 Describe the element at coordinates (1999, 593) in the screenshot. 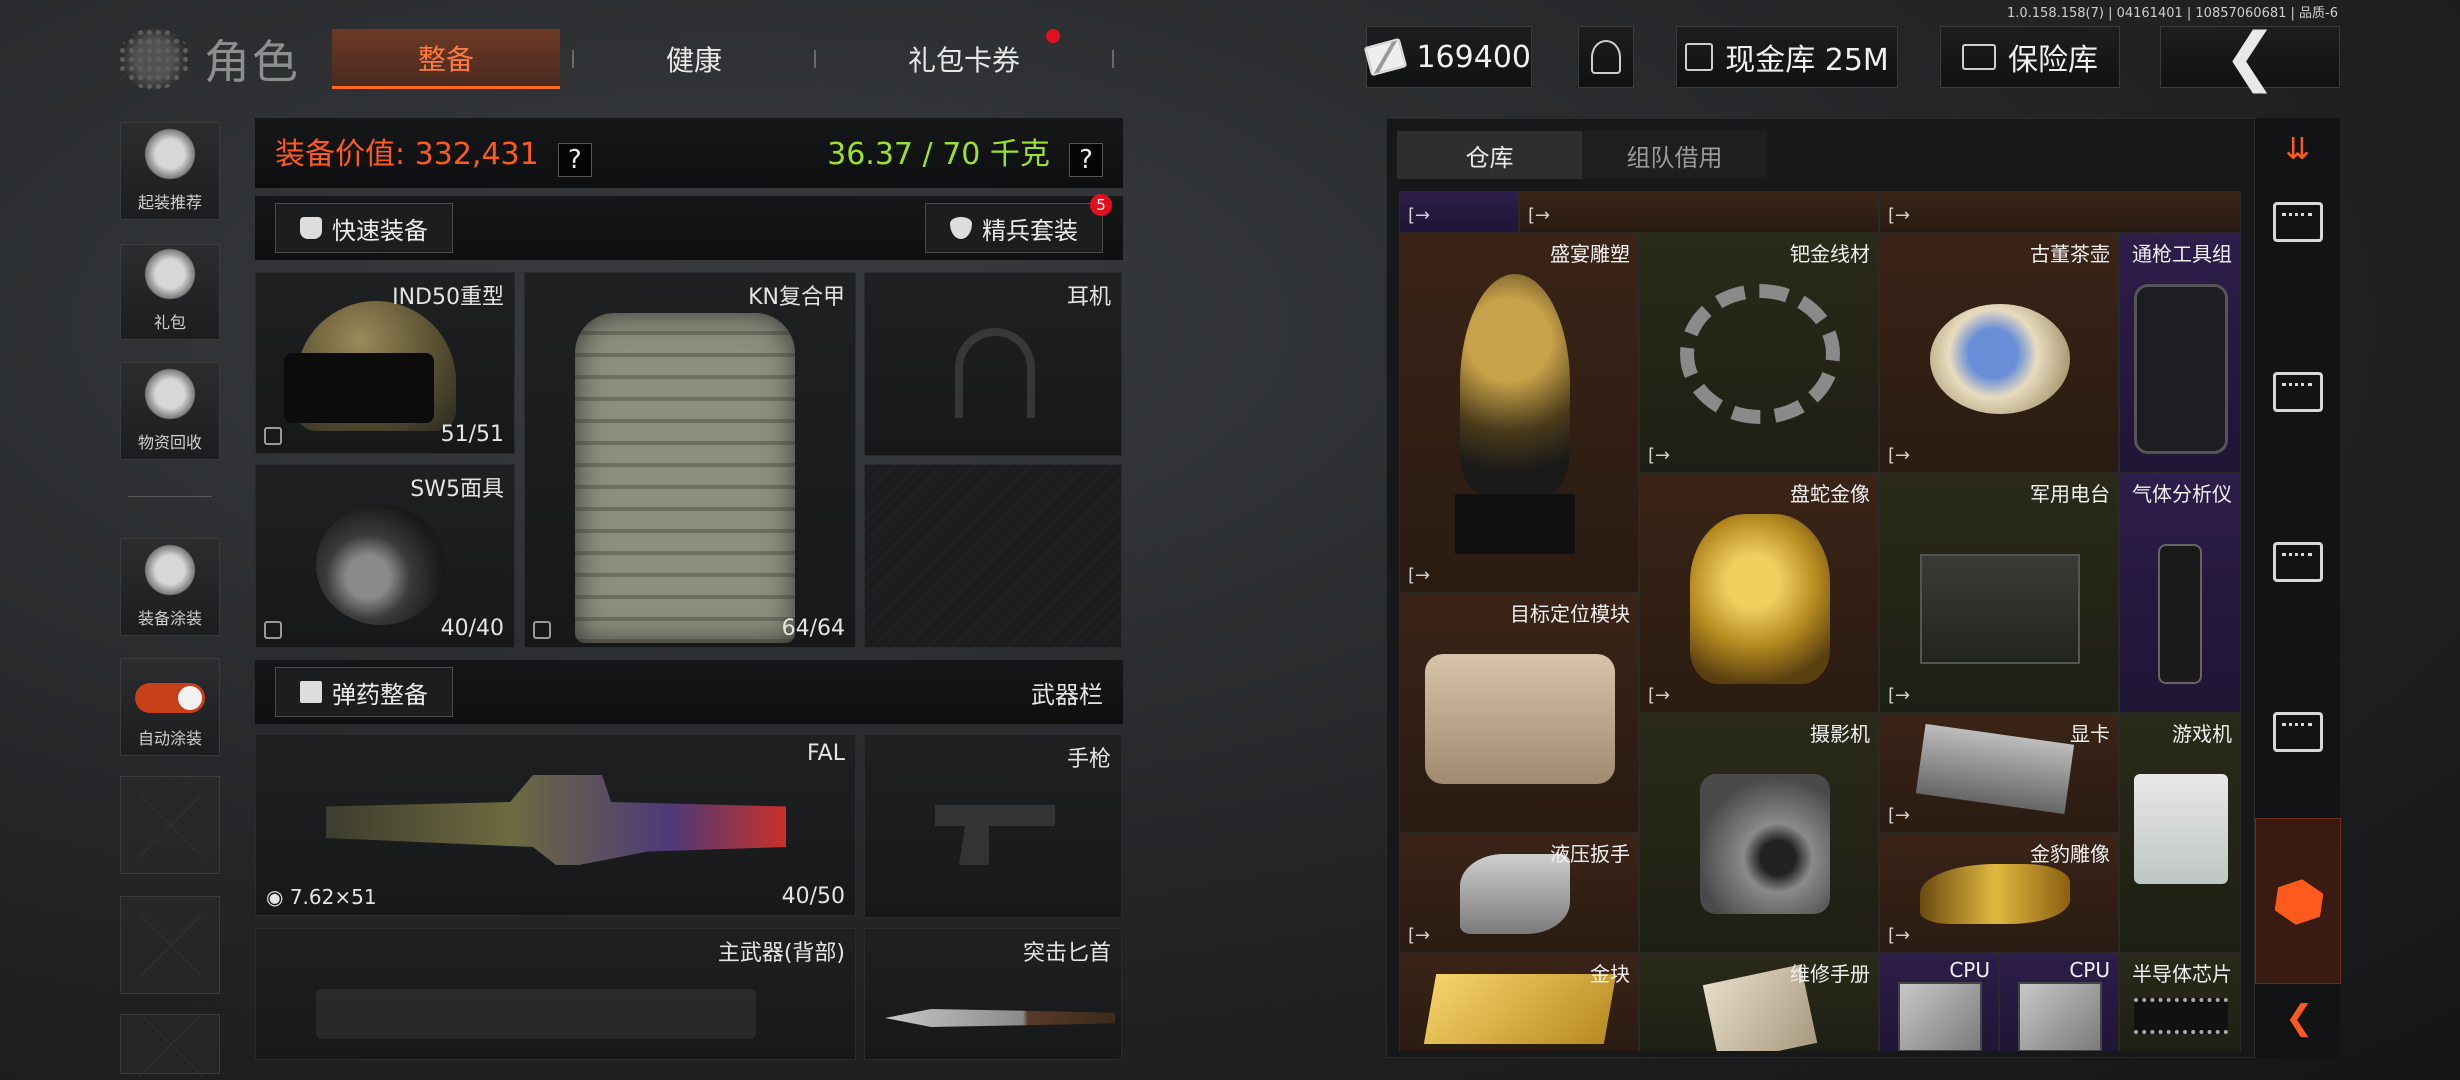

I see `item-cell: 军用电台 [→` at that location.